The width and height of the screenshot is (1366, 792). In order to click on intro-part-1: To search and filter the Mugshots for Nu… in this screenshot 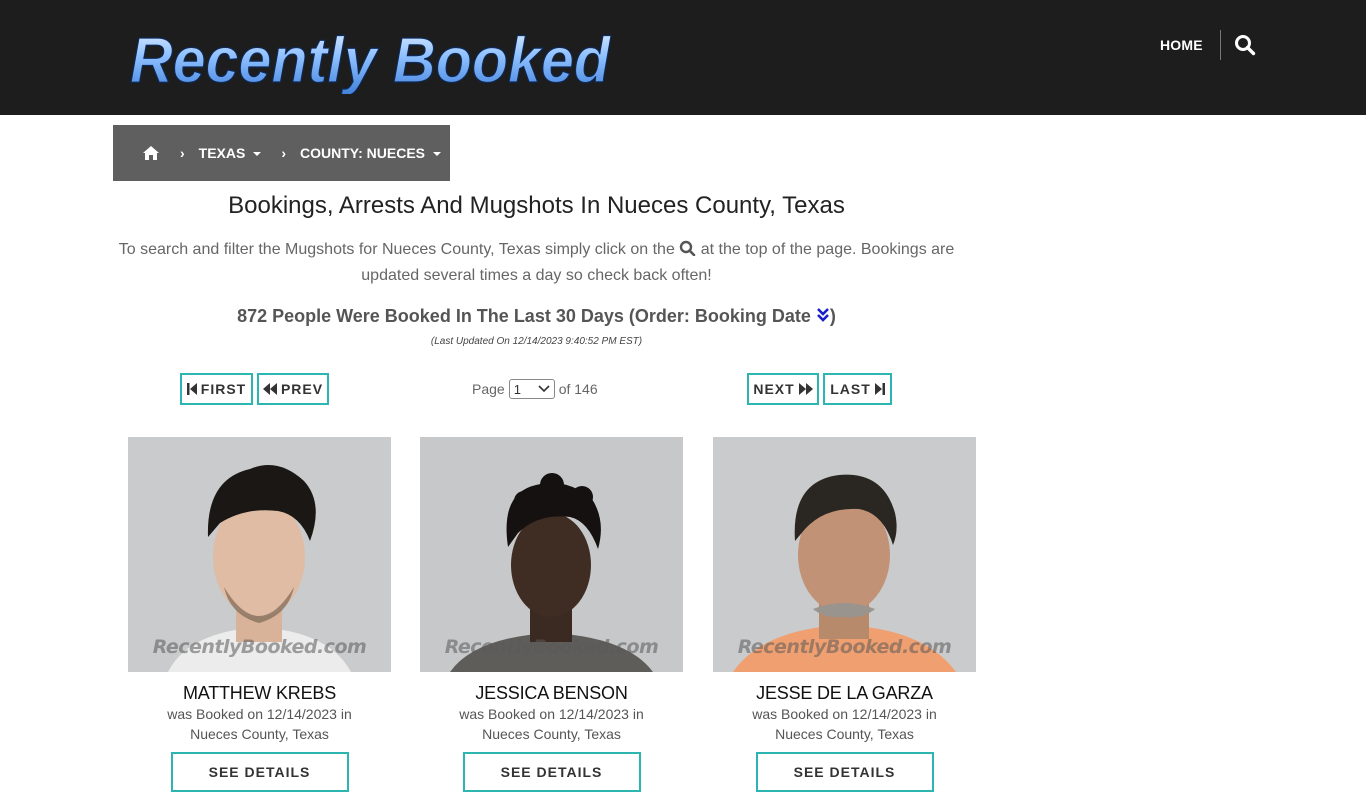, I will do `click(396, 249)`.